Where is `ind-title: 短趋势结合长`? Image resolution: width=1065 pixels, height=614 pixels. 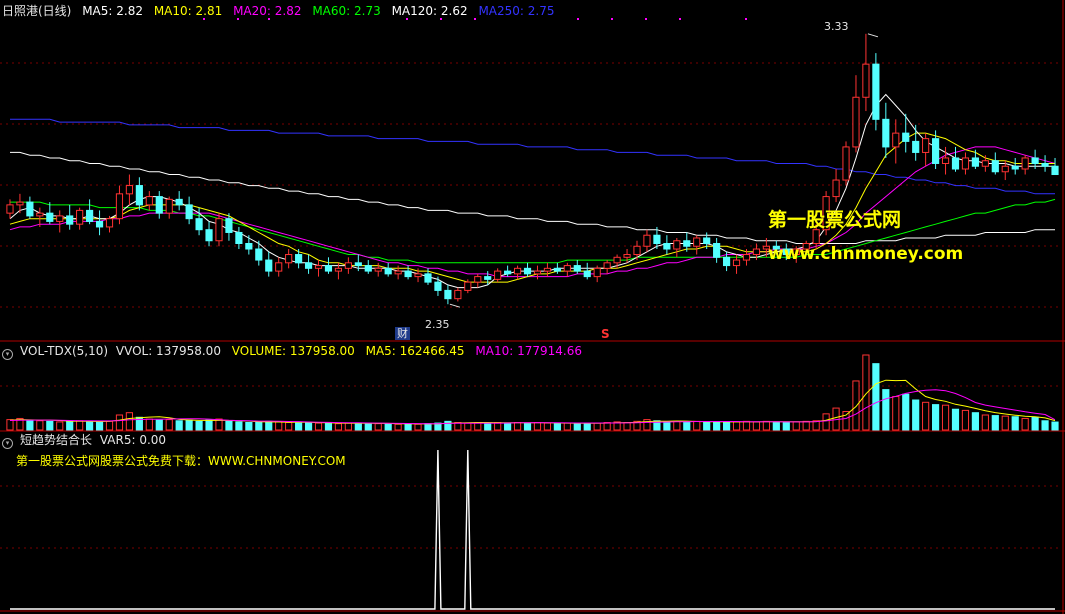 ind-title: 短趋势结合长 is located at coordinates (56, 440).